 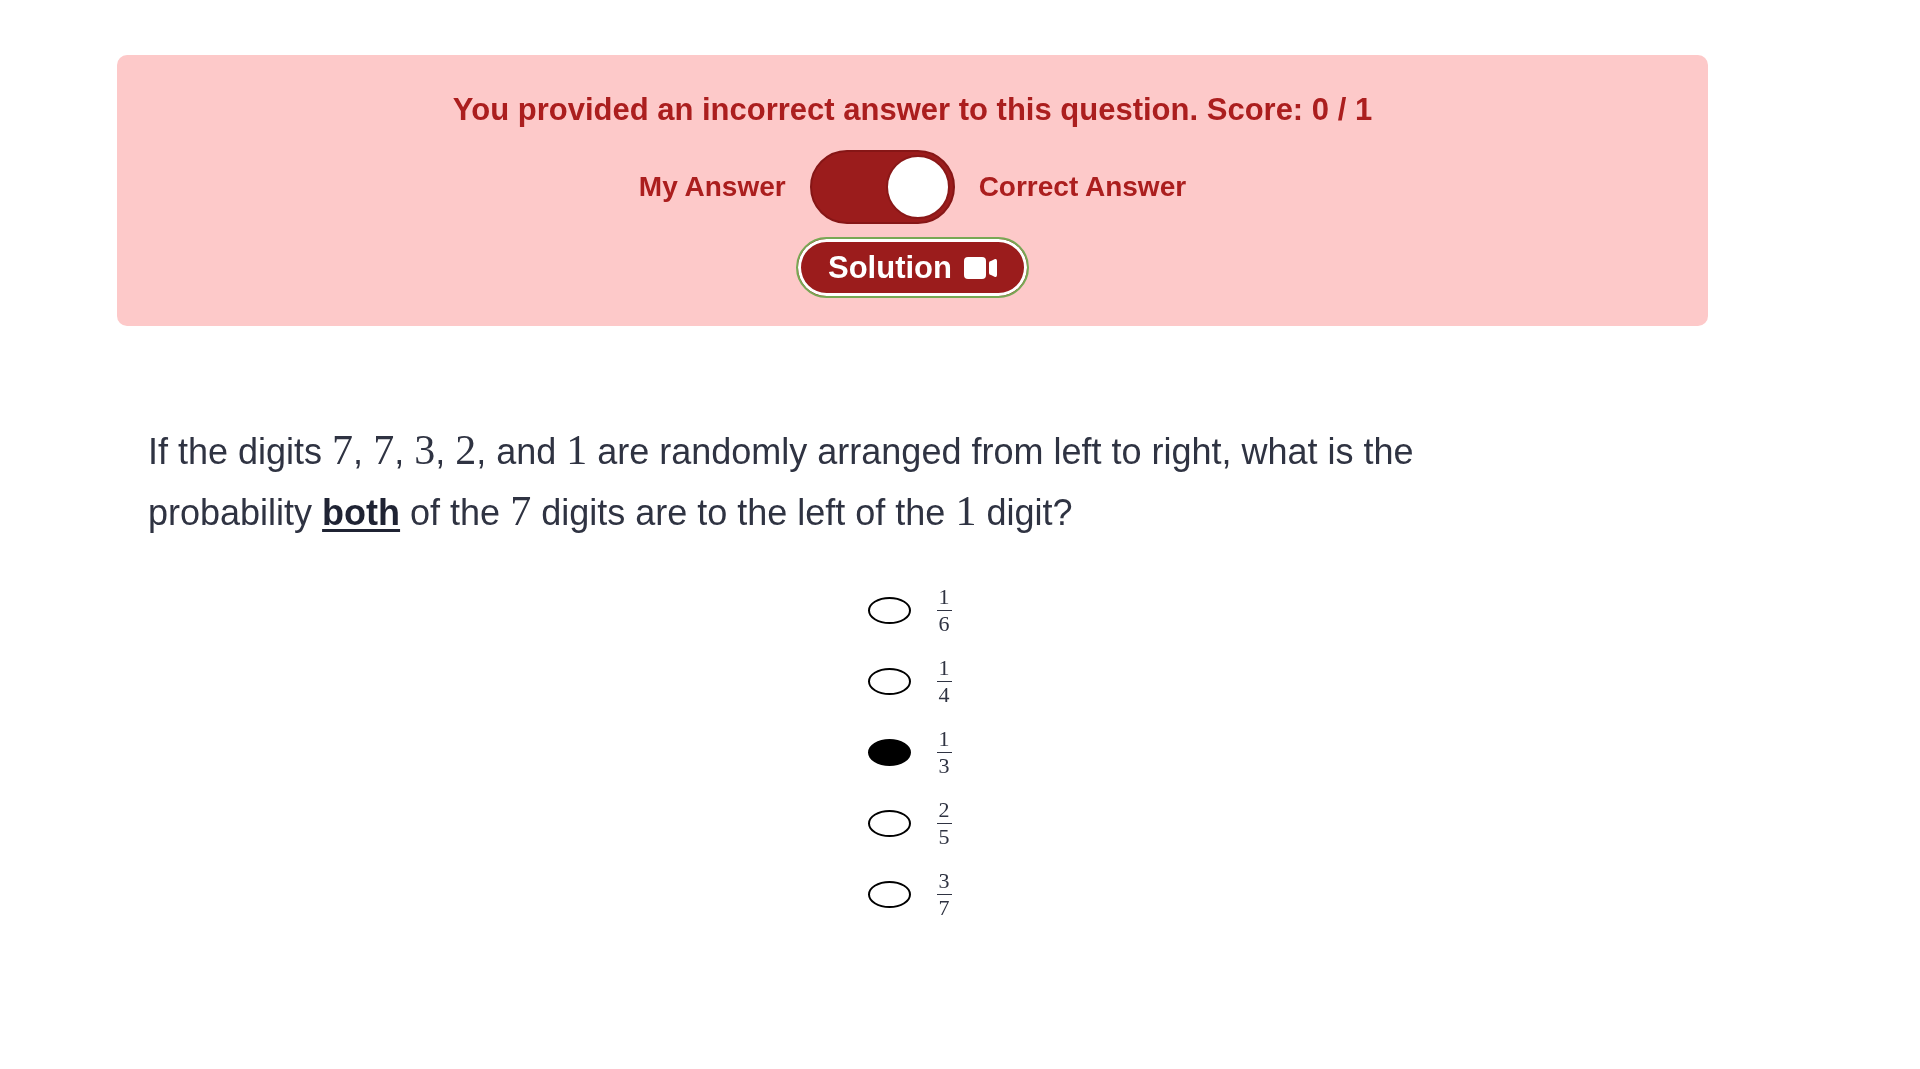 What do you see at coordinates (1082, 187) in the screenshot?
I see `correct-answer-label: Correct Answer` at bounding box center [1082, 187].